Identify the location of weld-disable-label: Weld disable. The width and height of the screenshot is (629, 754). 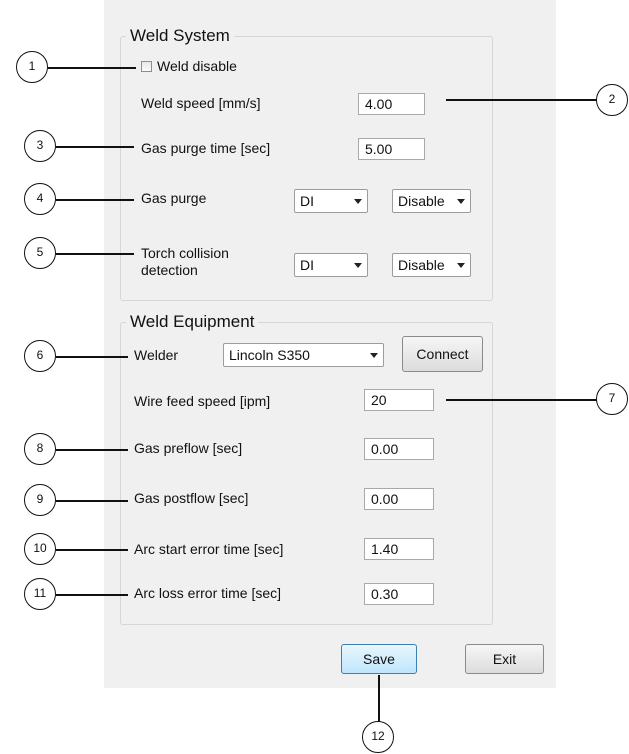
(197, 66).